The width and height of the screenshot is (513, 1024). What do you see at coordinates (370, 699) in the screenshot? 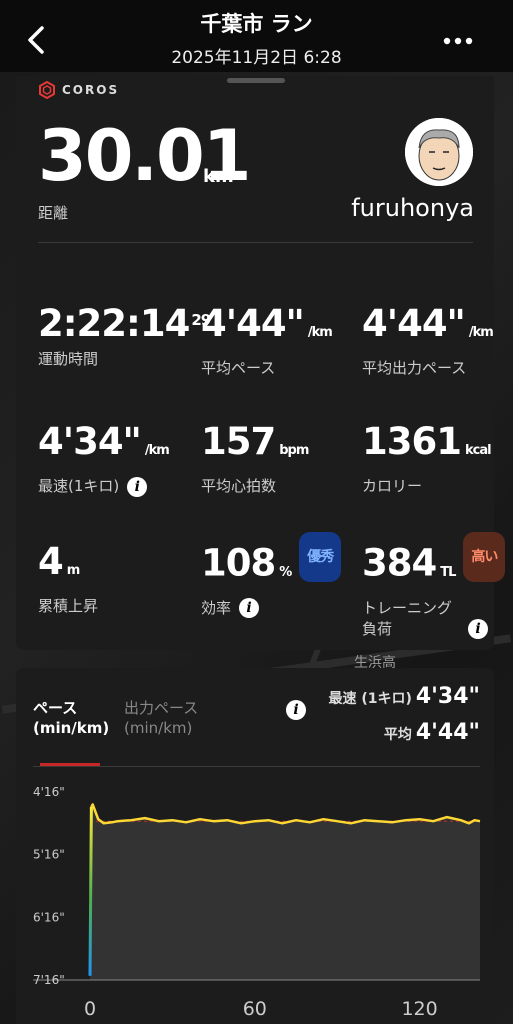
I see `best-label: 最速 (1キロ)` at bounding box center [370, 699].